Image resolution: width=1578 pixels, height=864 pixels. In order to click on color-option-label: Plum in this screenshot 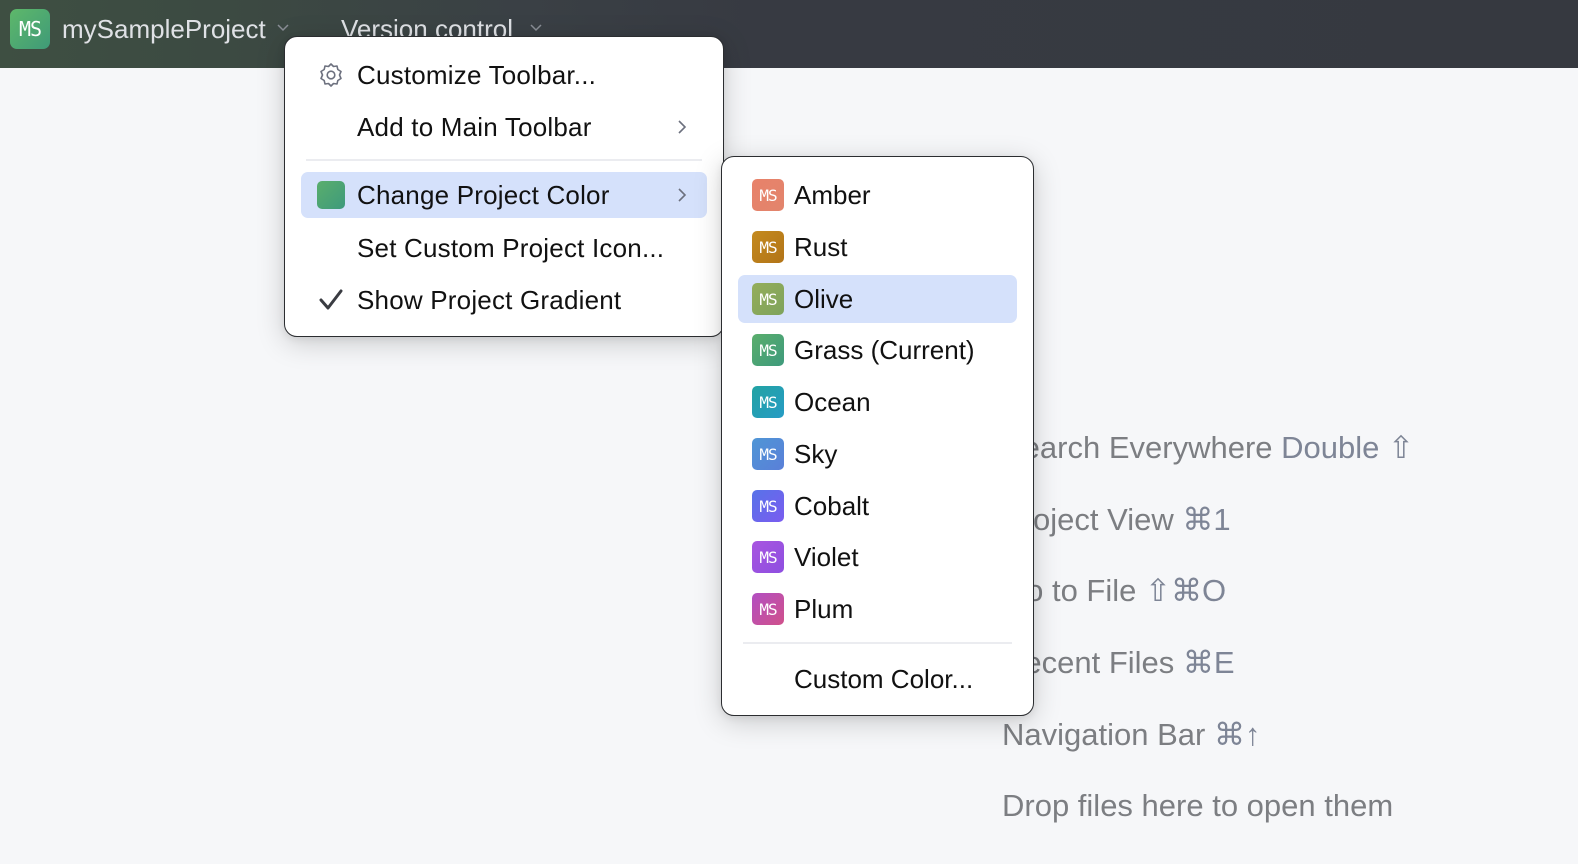, I will do `click(824, 608)`.